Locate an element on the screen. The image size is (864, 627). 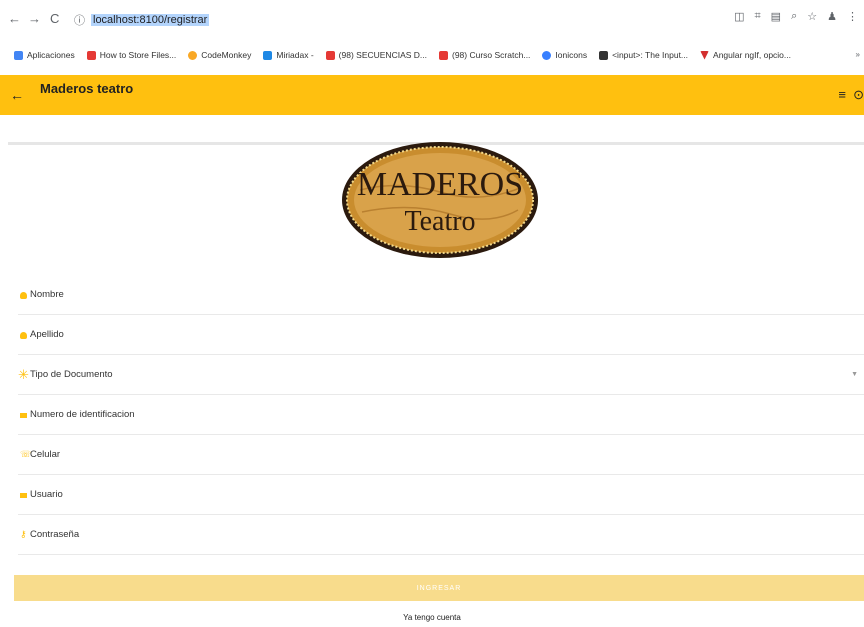
info-icon: ⓘ is located at coordinates (79, 20).